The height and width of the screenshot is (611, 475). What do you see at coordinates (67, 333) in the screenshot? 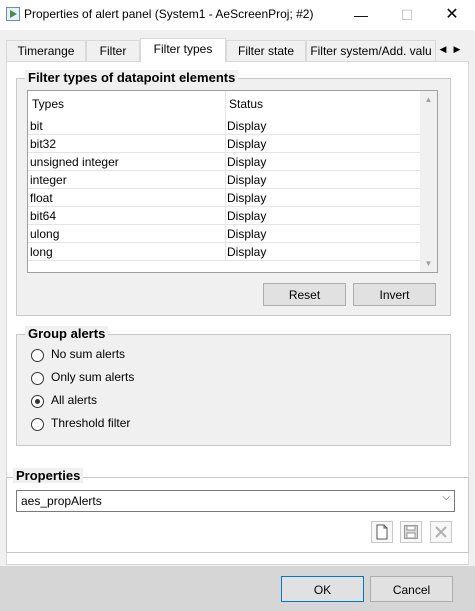
I see `group-alerts-title: Group alerts` at bounding box center [67, 333].